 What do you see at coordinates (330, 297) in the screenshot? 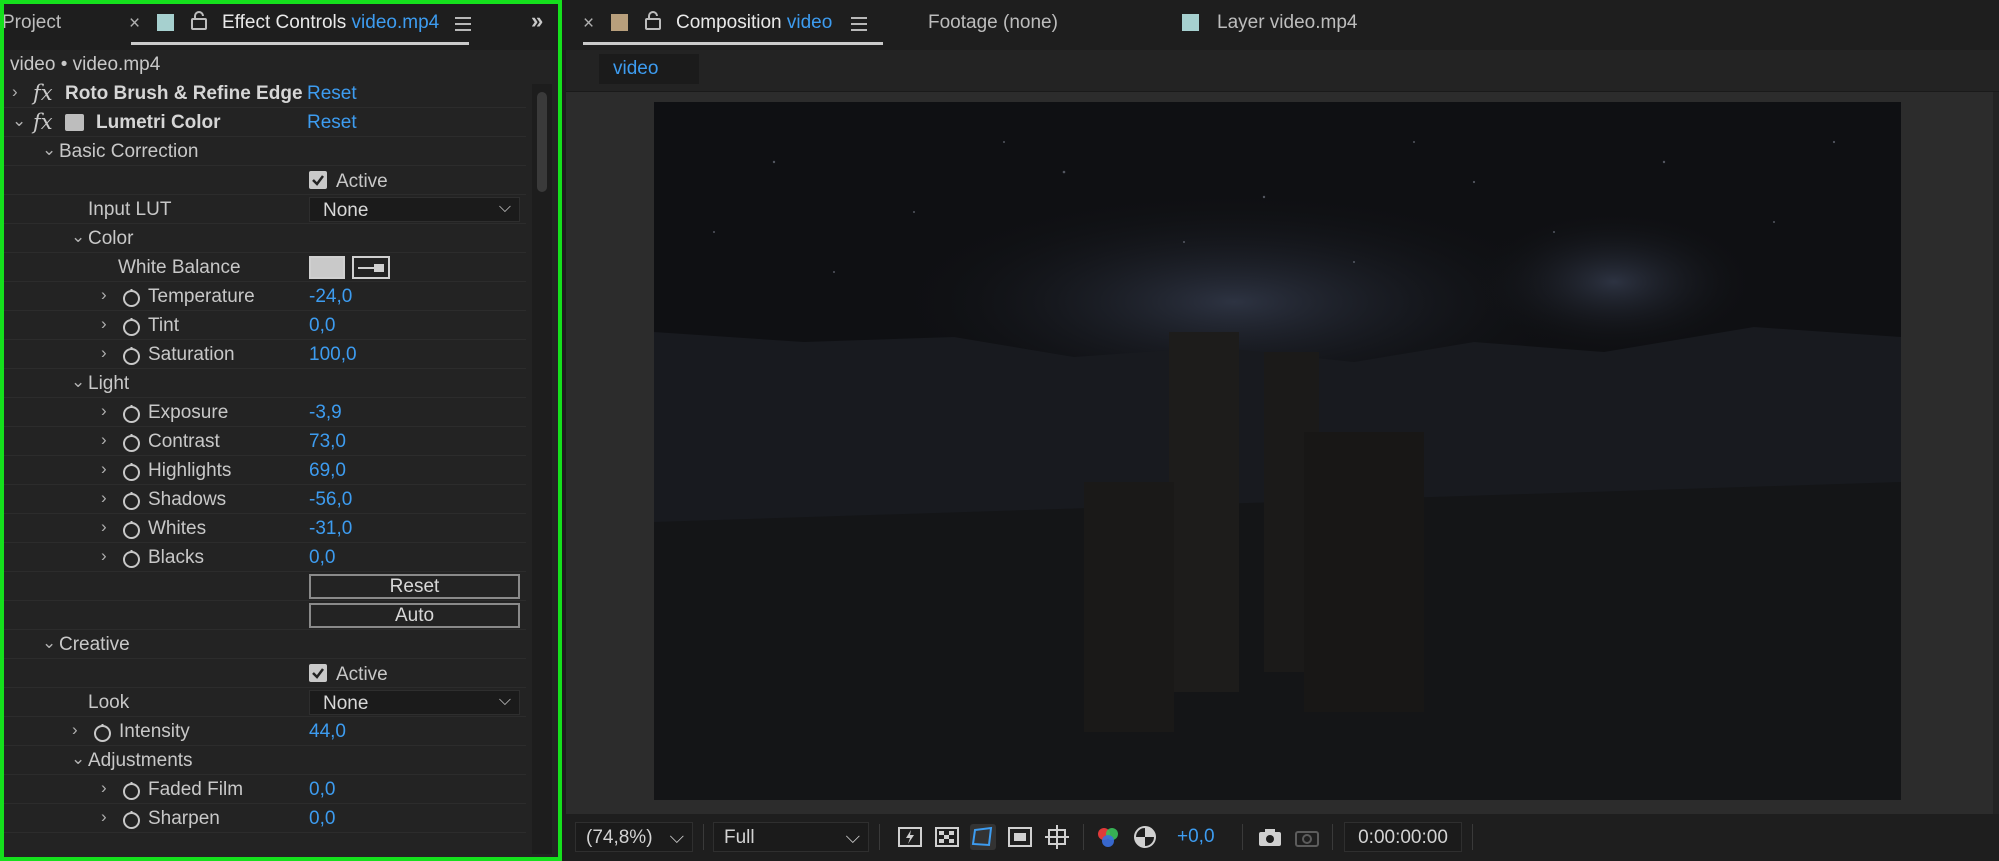
I see `param-value: -24,0` at bounding box center [330, 297].